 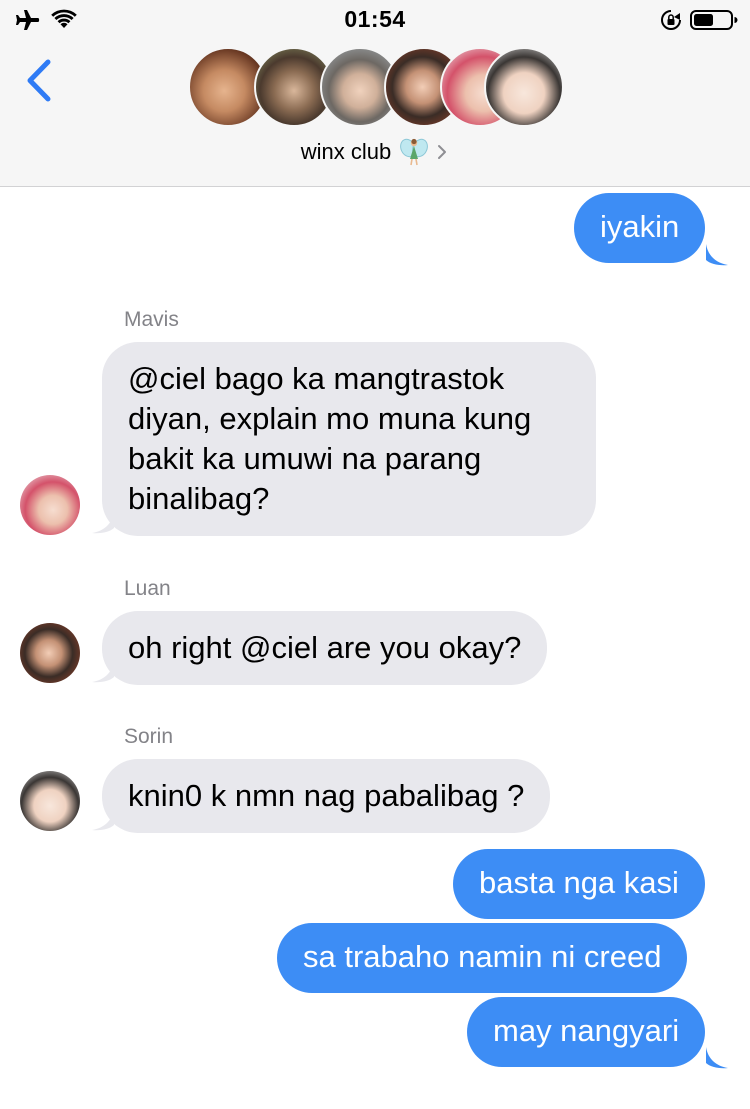 I want to click on incoming-message: knin0 k nmn nag pabalibag ?, so click(x=326, y=796).